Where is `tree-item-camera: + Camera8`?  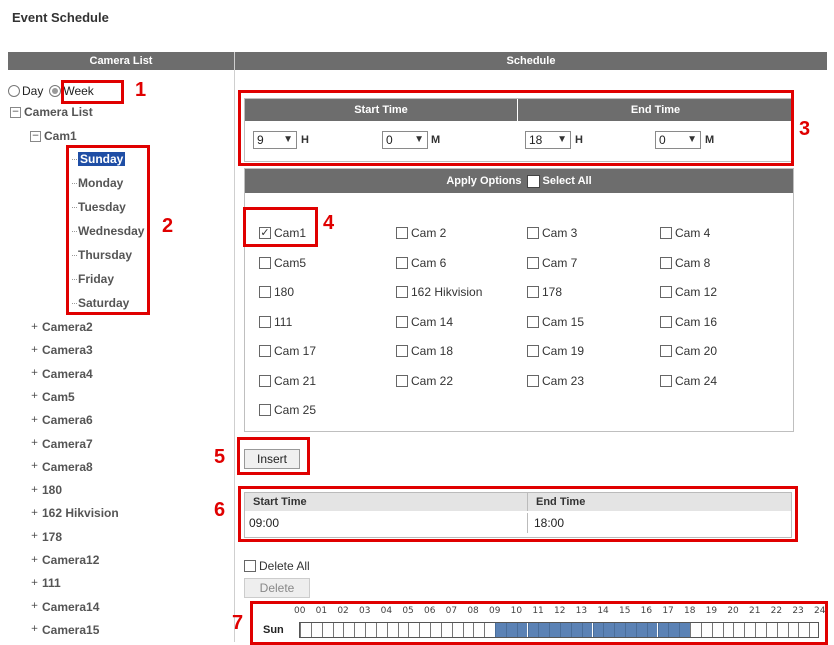 tree-item-camera: + Camera8 is located at coordinates (61, 467).